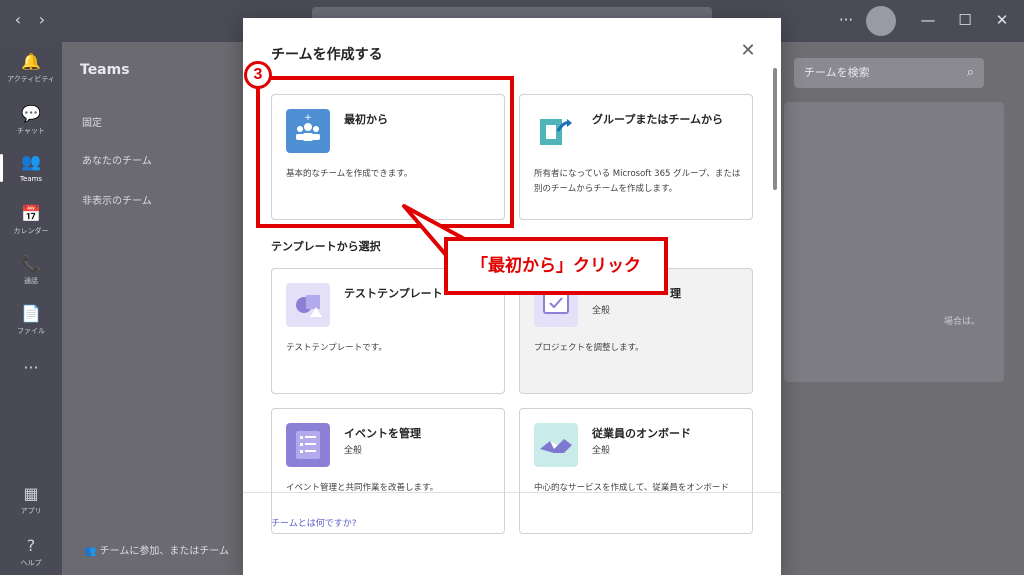 The height and width of the screenshot is (575, 1024). What do you see at coordinates (31, 213) in the screenshot?
I see `calendar-icon: 📅` at bounding box center [31, 213].